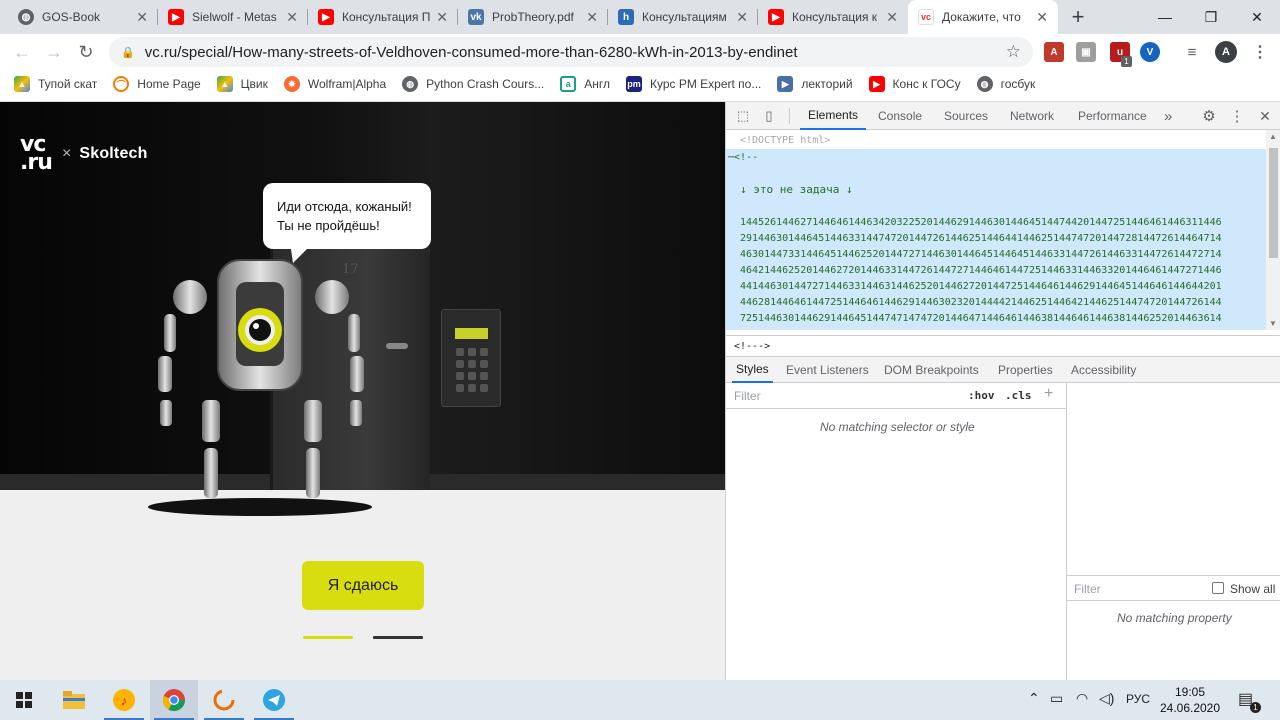 The width and height of the screenshot is (1280, 720). What do you see at coordinates (334, 84) in the screenshot?
I see `bookmark-wolfram-alpha: ✸ Wolfram|Alpha` at bounding box center [334, 84].